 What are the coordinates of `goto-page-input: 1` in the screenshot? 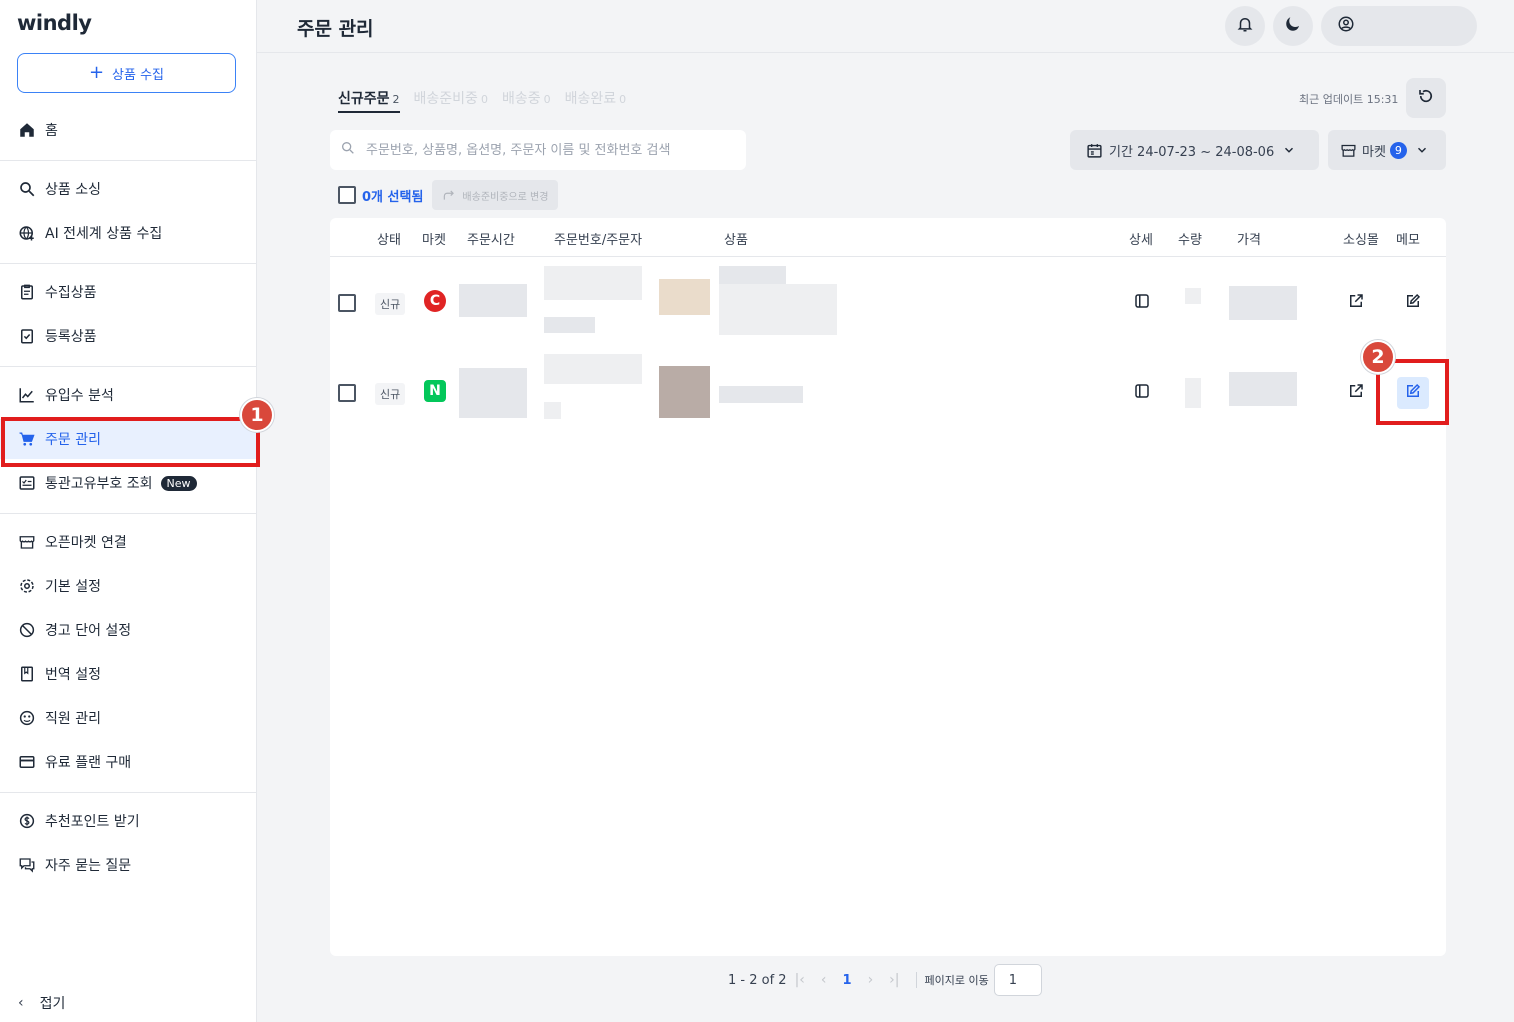 It's located at (1017, 980).